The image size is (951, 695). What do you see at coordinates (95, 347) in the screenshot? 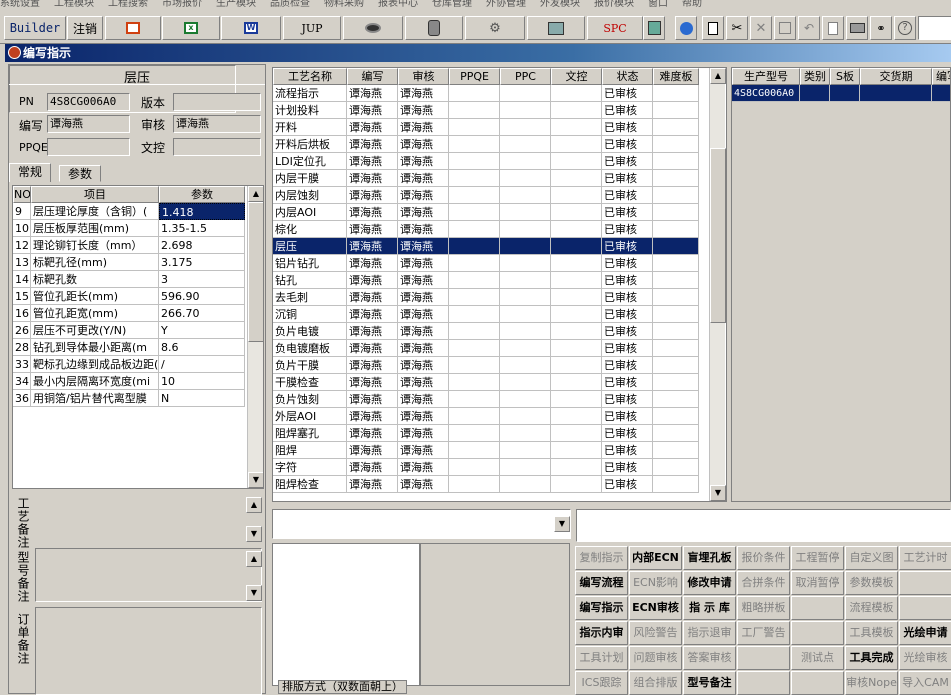
I see `param-cell-item: 钻孔到导体最小距离(m` at bounding box center [95, 347].